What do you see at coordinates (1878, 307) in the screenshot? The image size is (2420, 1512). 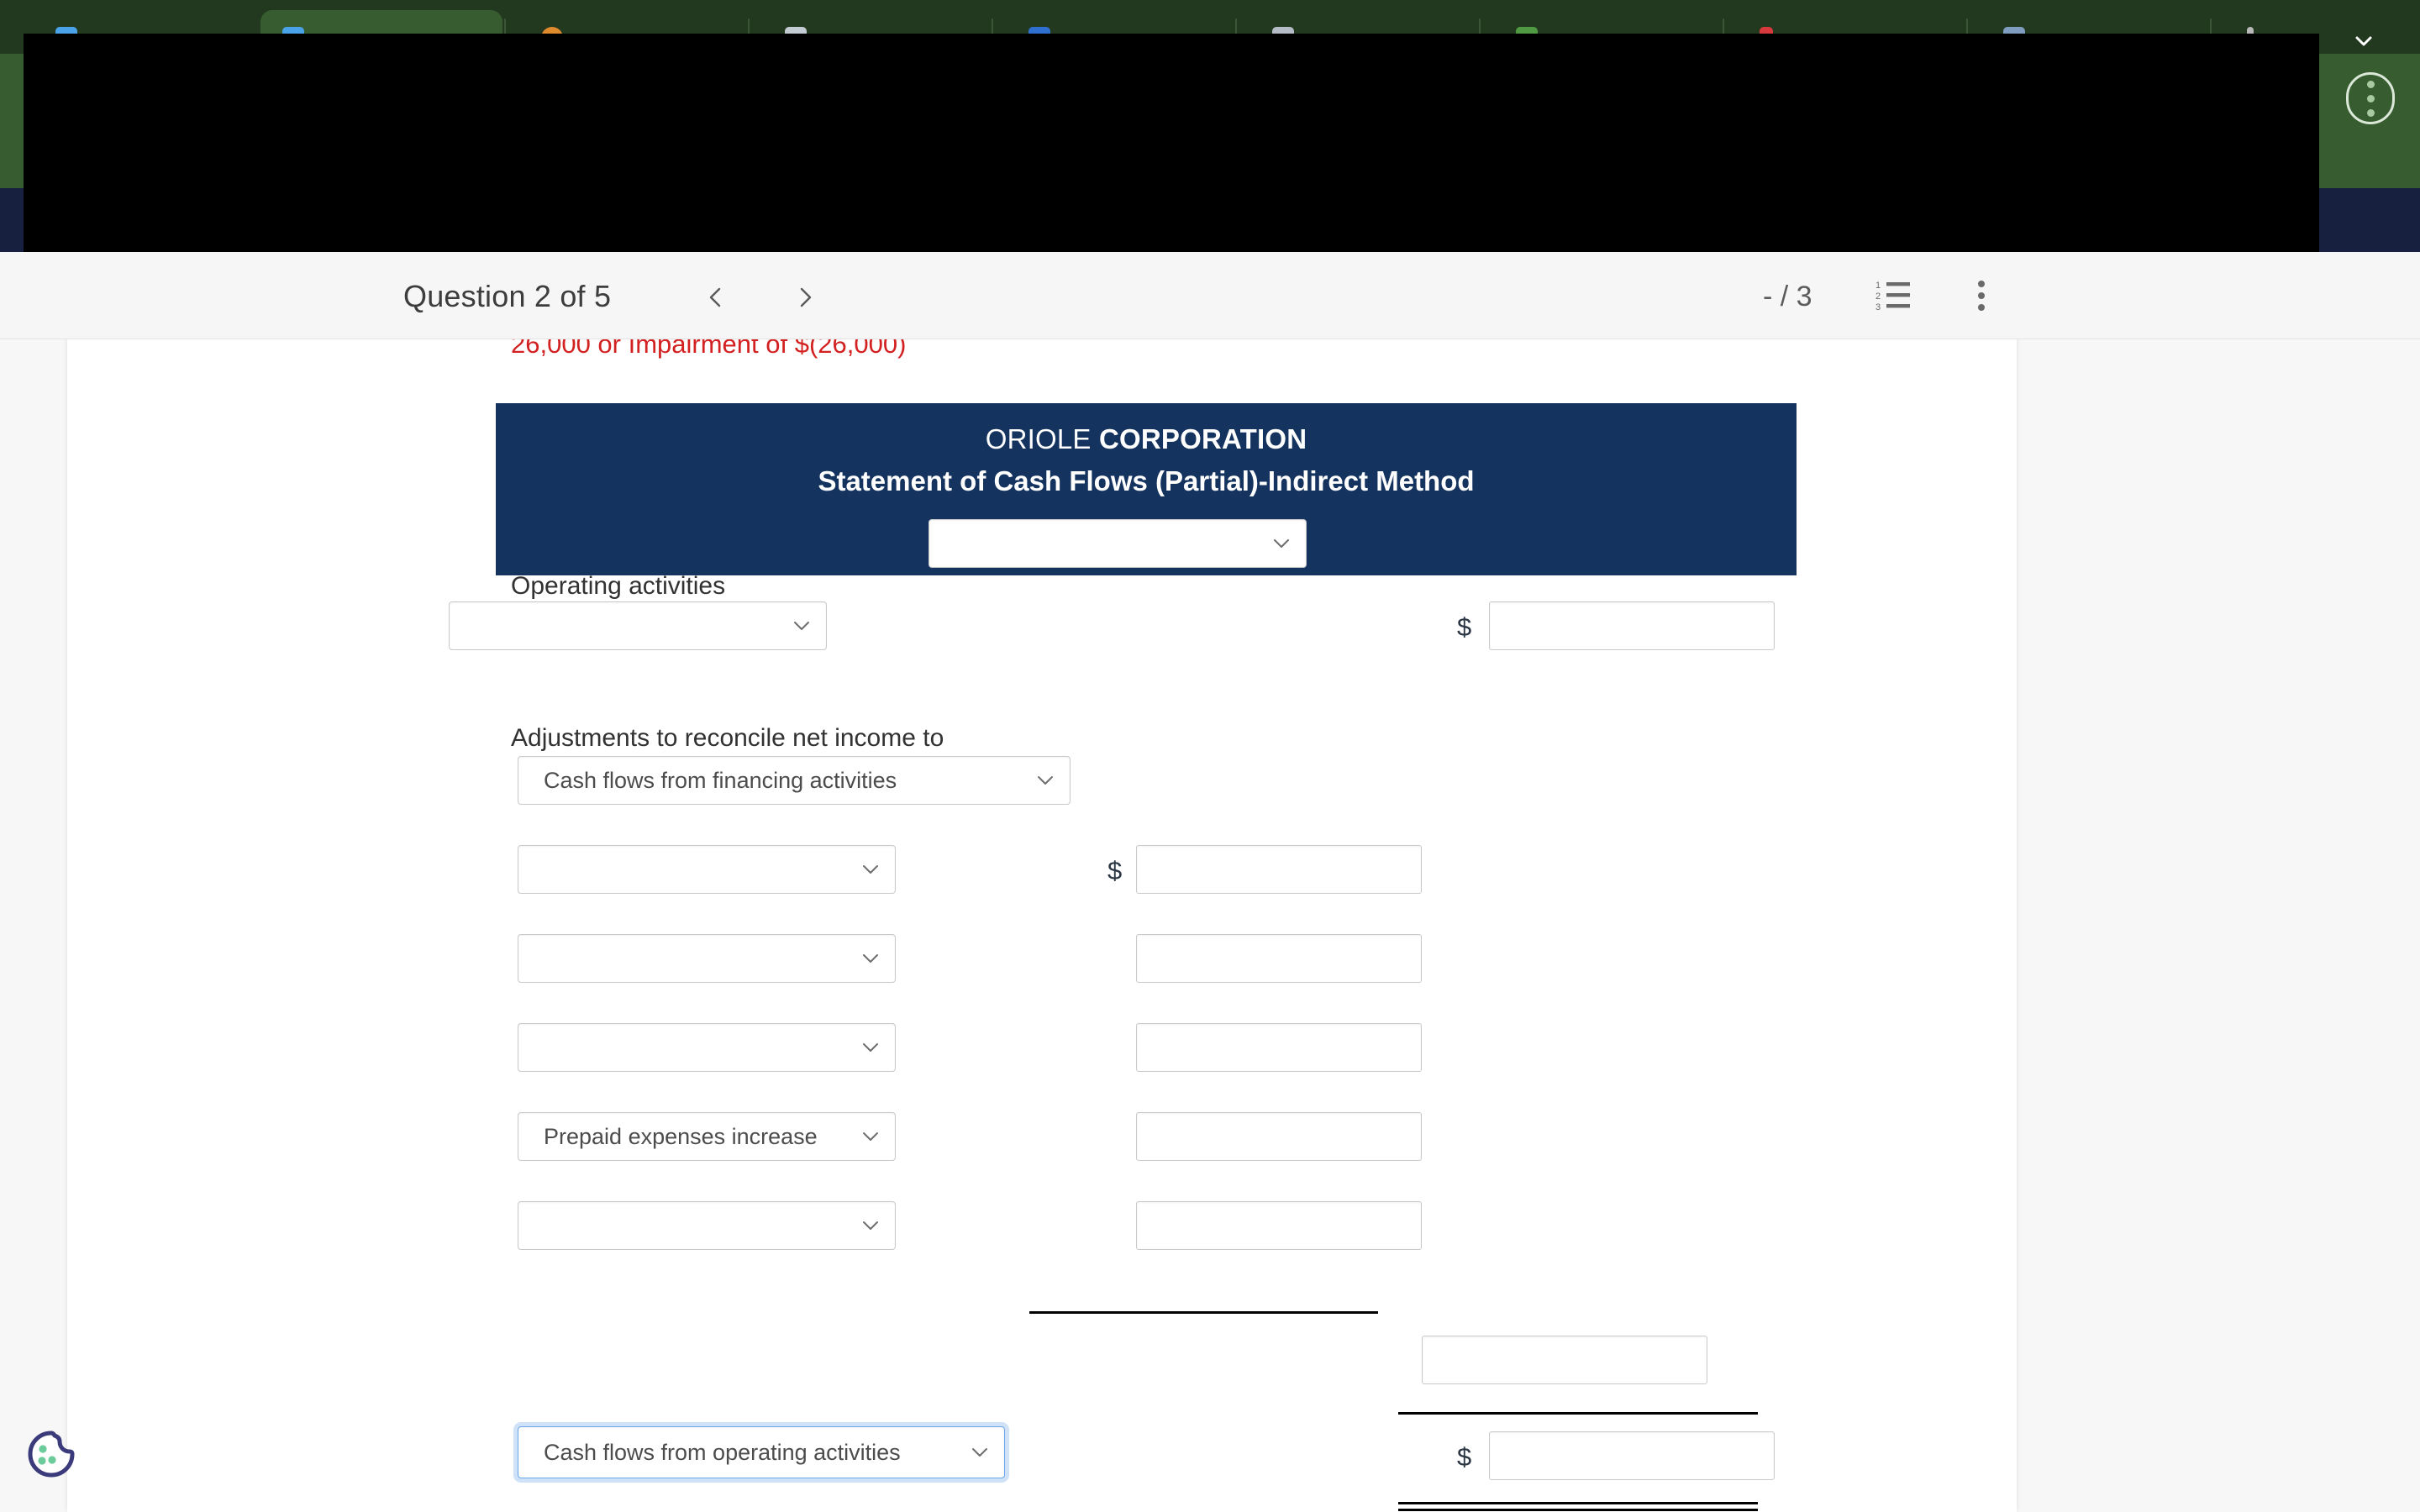 I see `svg-text: 3` at bounding box center [1878, 307].